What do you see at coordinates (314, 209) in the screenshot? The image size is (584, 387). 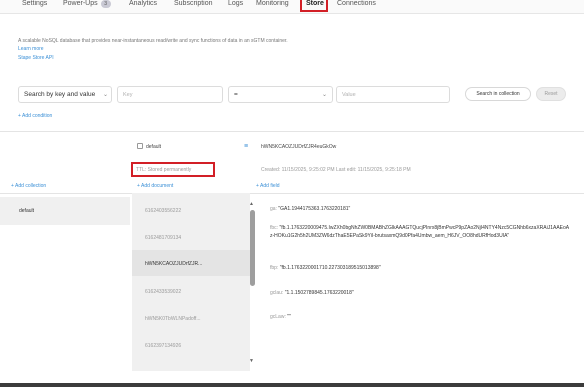 I see `field-value: "GA1.1944175363.1763220181"` at bounding box center [314, 209].